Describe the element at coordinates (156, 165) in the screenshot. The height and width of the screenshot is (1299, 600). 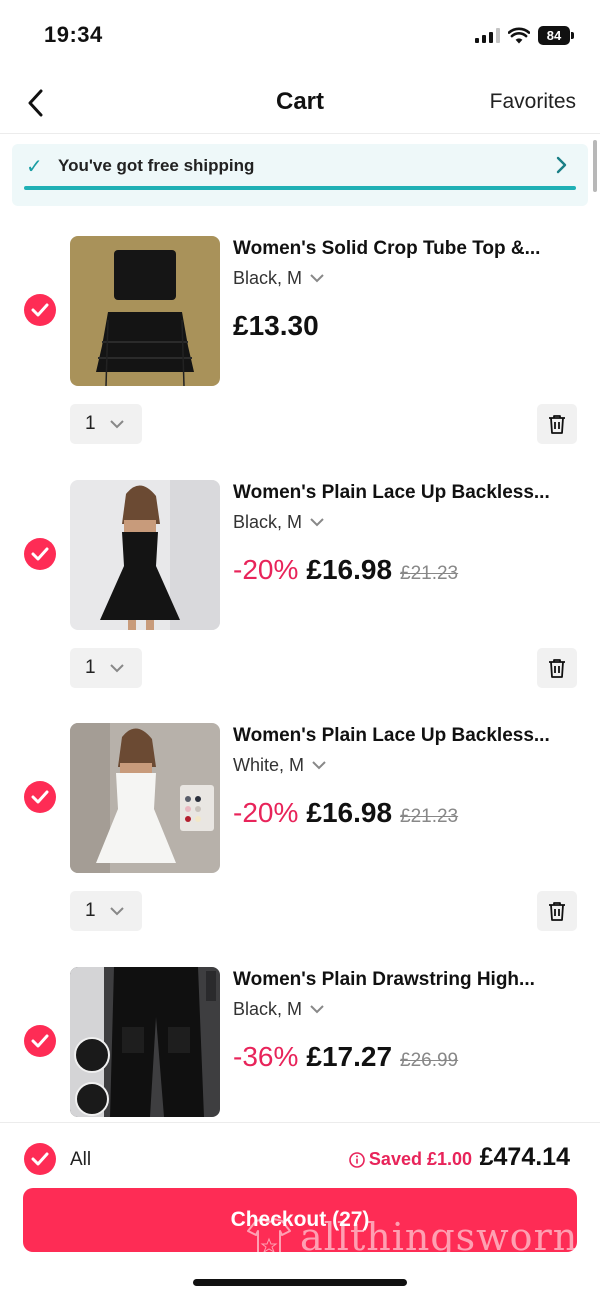
I see `free-shipping-text: You've got free shipping` at that location.